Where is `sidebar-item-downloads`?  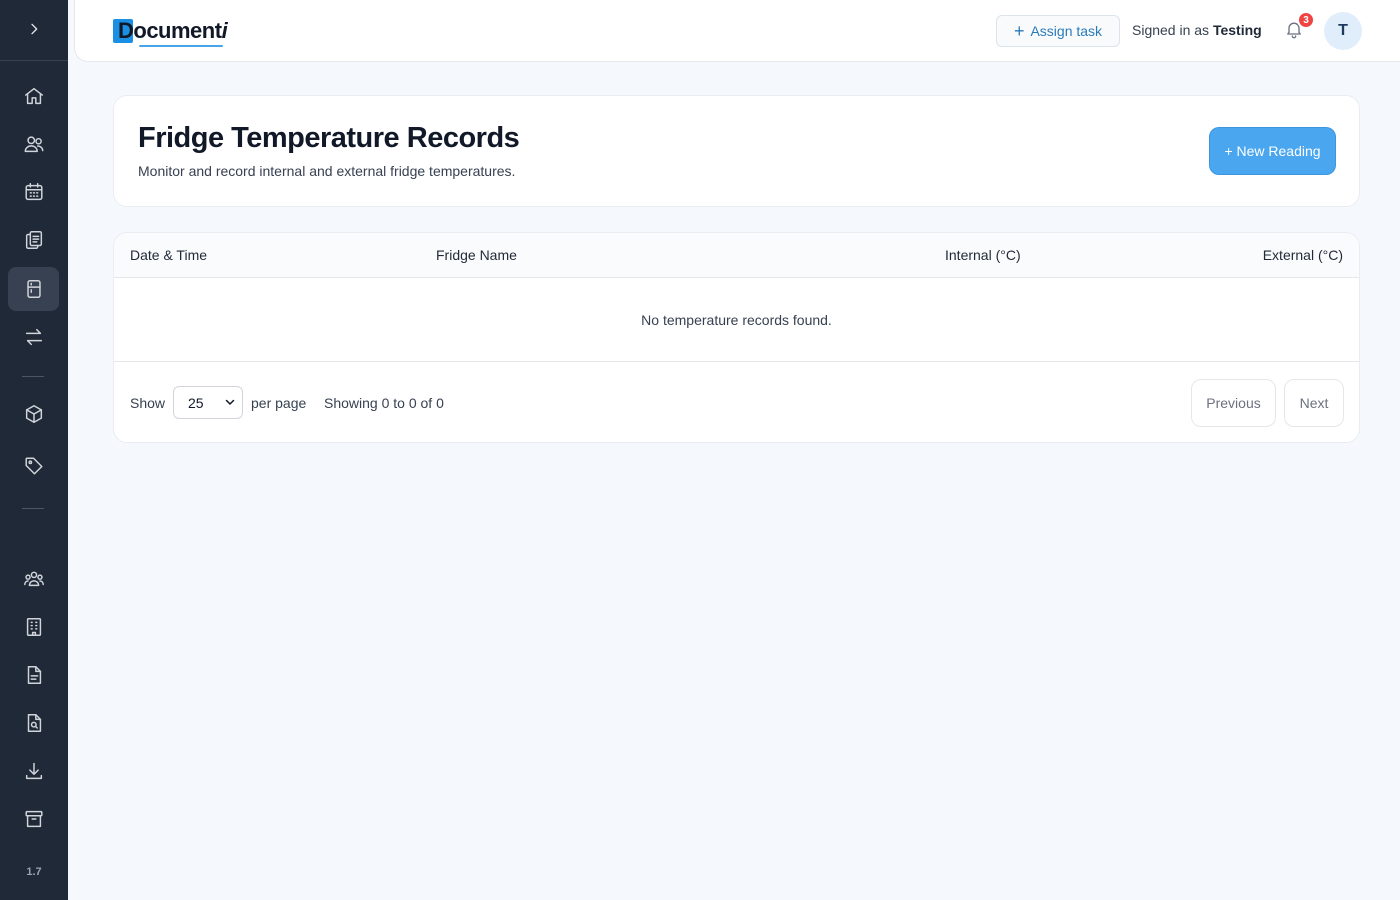
sidebar-item-downloads is located at coordinates (33, 771).